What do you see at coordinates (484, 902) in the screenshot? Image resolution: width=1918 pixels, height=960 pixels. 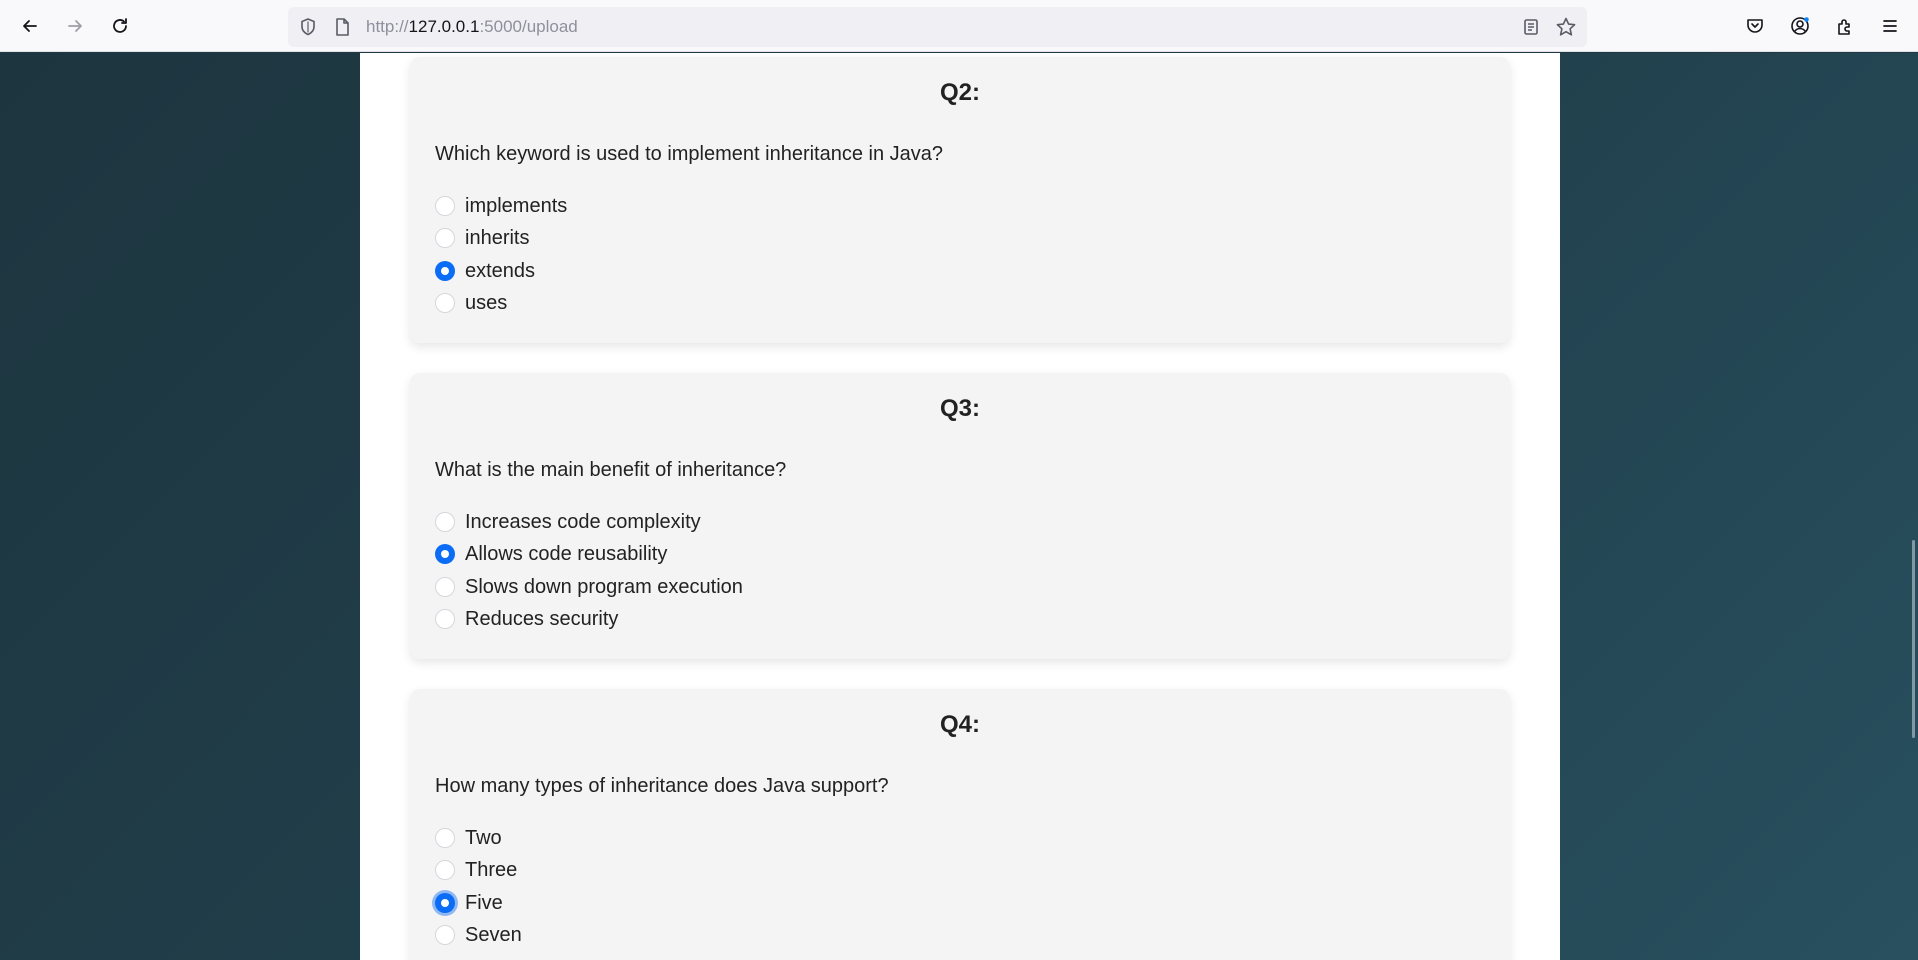 I see `option-label: Five` at bounding box center [484, 902].